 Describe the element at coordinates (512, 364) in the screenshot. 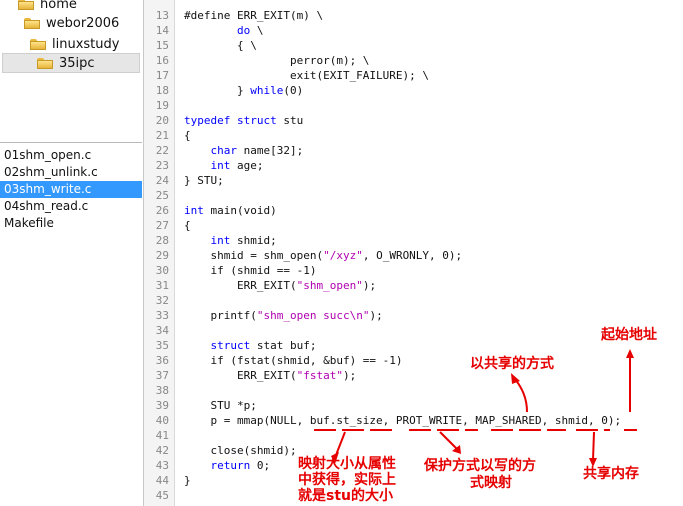

I see `annotation-shared-mode: 以共享的方式` at that location.